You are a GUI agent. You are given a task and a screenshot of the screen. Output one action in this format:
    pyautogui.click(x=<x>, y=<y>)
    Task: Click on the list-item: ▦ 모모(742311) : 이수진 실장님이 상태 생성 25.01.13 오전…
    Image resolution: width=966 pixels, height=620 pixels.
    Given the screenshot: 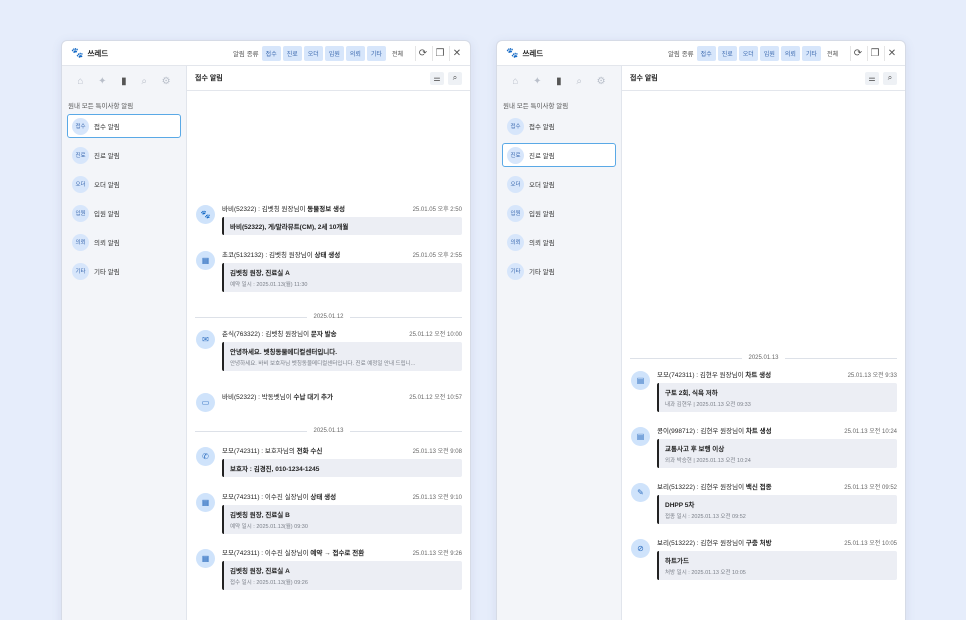 What is the action you would take?
    pyautogui.click(x=328, y=519)
    